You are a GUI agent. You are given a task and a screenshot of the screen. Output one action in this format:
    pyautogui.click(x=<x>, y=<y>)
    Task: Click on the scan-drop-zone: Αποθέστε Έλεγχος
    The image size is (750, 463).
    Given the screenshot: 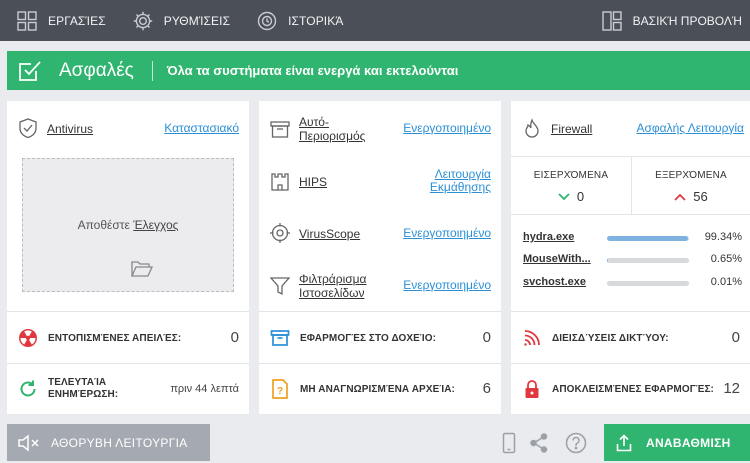 What is the action you would take?
    pyautogui.click(x=128, y=225)
    